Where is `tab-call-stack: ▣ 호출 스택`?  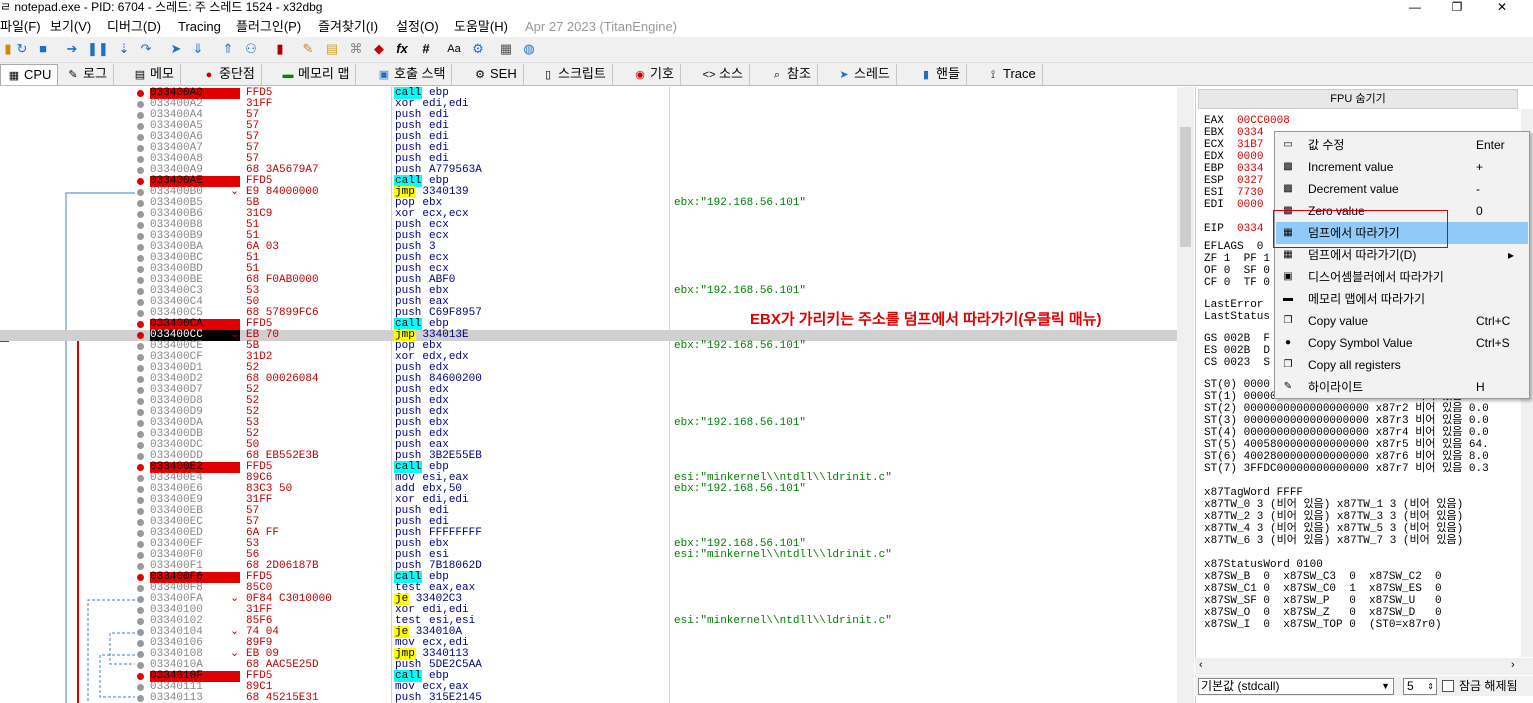
tab-call-stack: ▣ 호출 스택 is located at coordinates (412, 74).